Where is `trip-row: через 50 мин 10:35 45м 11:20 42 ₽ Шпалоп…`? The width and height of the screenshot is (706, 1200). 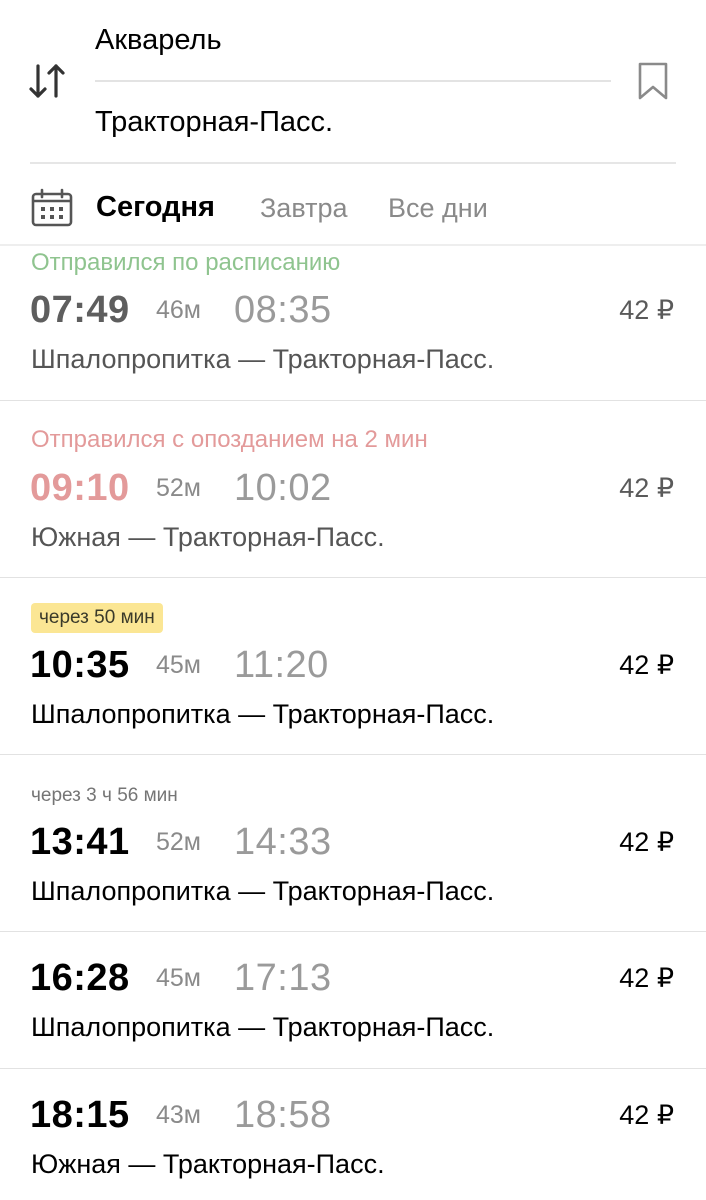
trip-row: через 50 мин 10:35 45м 11:20 42 ₽ Шпалоп… is located at coordinates (353, 666).